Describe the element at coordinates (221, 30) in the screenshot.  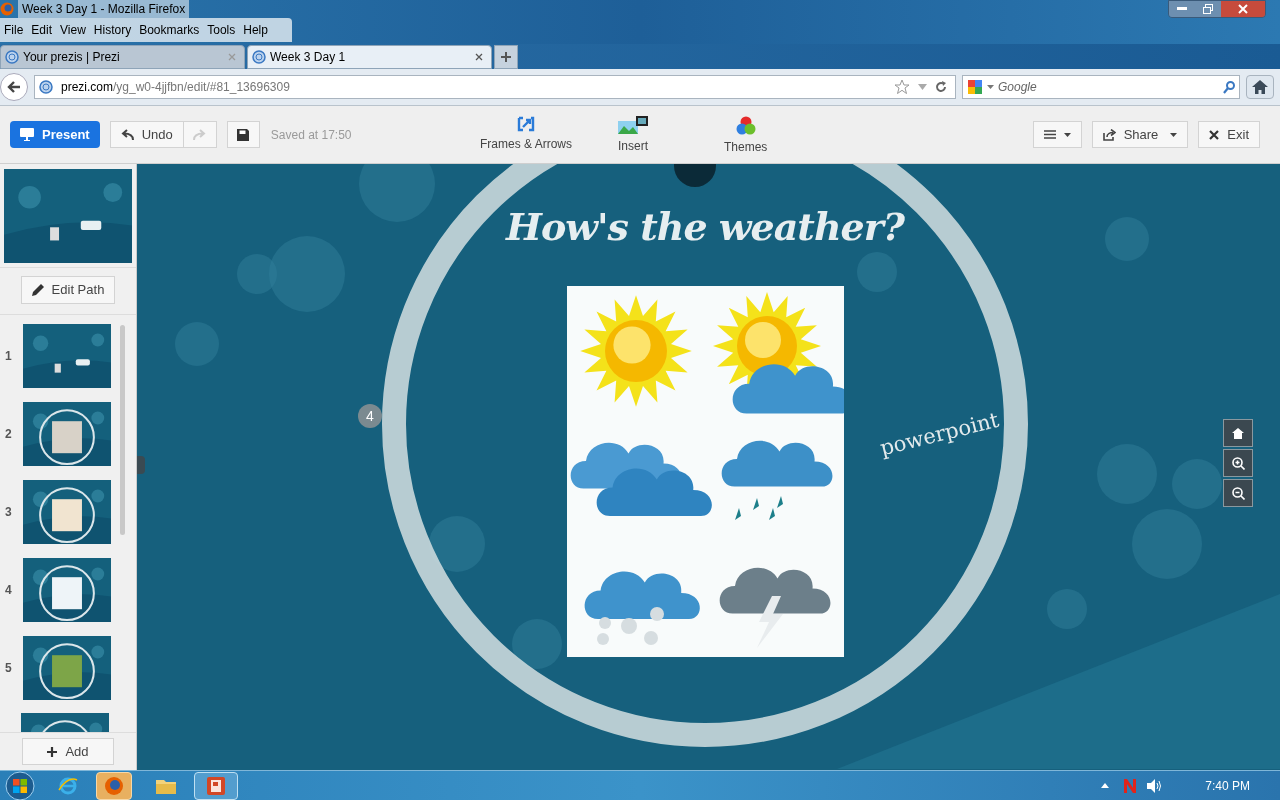
I see `menu-item: Tools` at that location.